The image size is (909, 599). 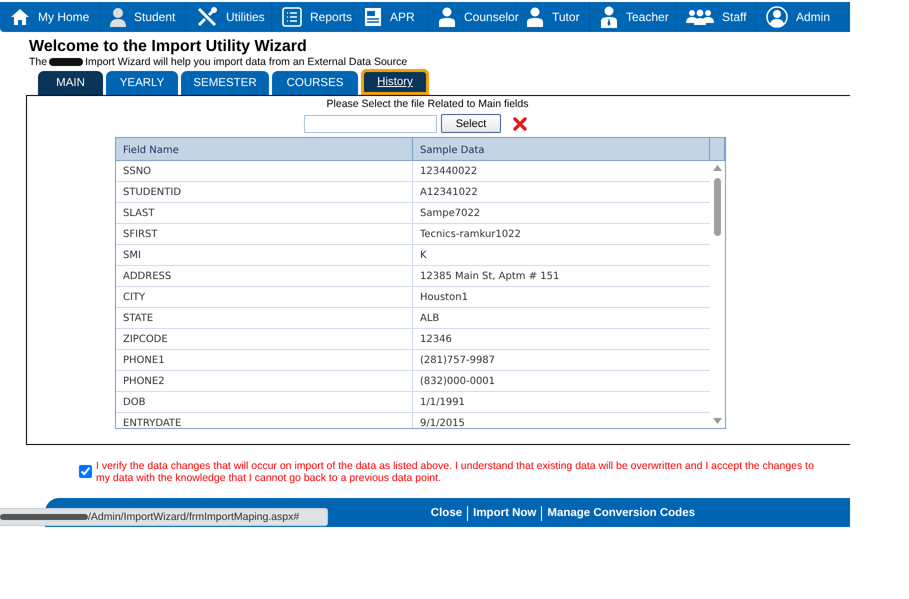 What do you see at coordinates (264, 255) in the screenshot?
I see `table-cell: SMI` at bounding box center [264, 255].